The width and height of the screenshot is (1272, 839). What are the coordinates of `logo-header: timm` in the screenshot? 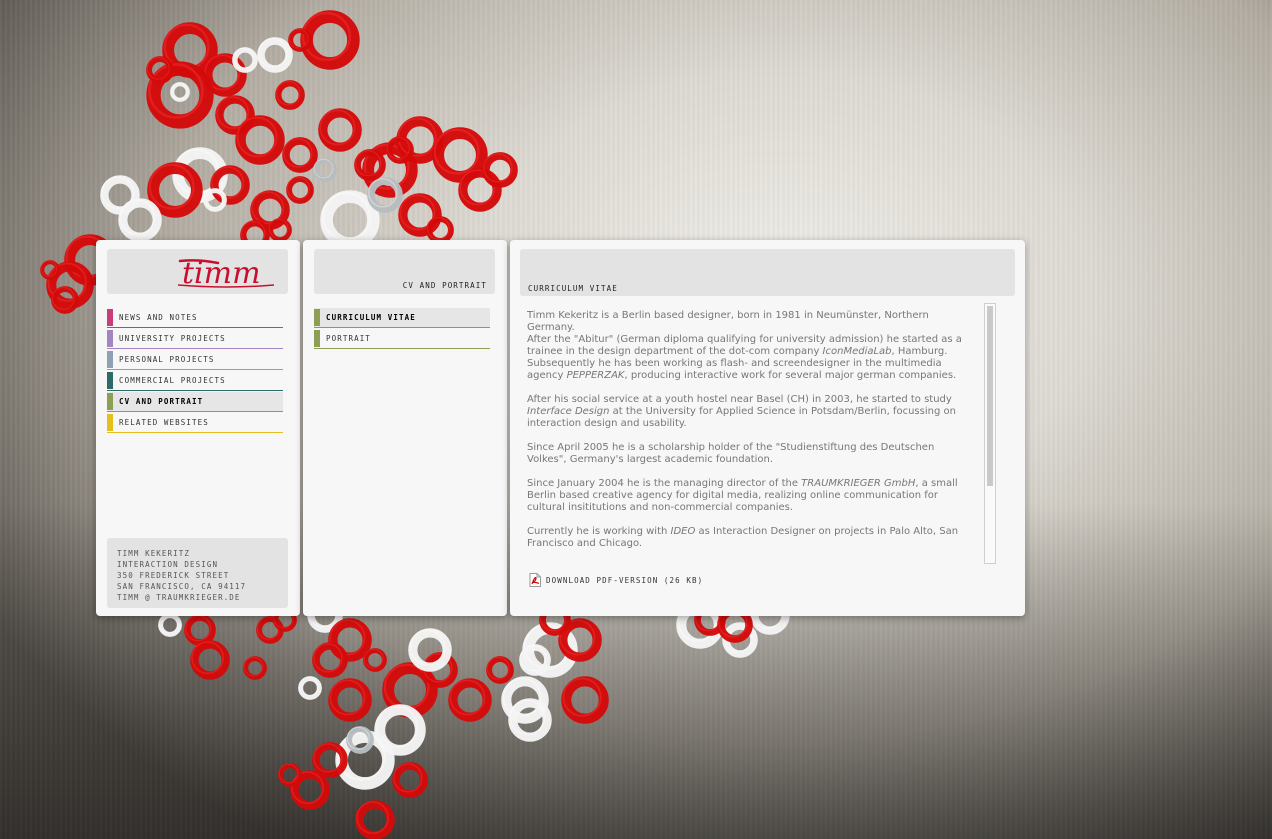 It's located at (197, 271).